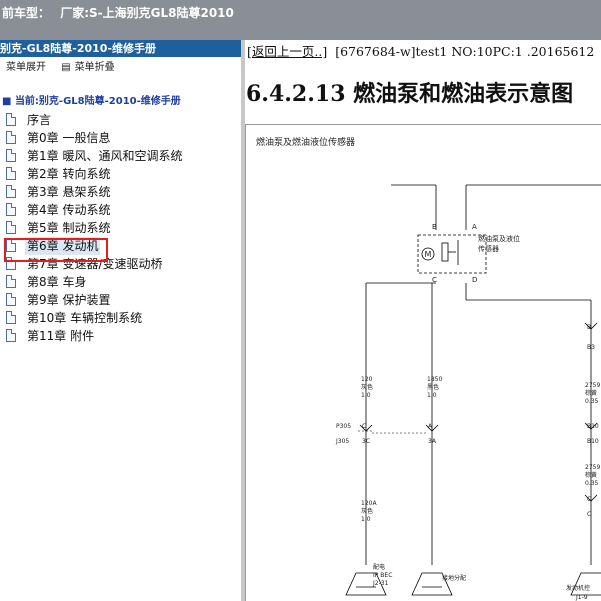  Describe the element at coordinates (69, 138) in the screenshot. I see `tree-item-label: 第0章 一般信息` at that location.